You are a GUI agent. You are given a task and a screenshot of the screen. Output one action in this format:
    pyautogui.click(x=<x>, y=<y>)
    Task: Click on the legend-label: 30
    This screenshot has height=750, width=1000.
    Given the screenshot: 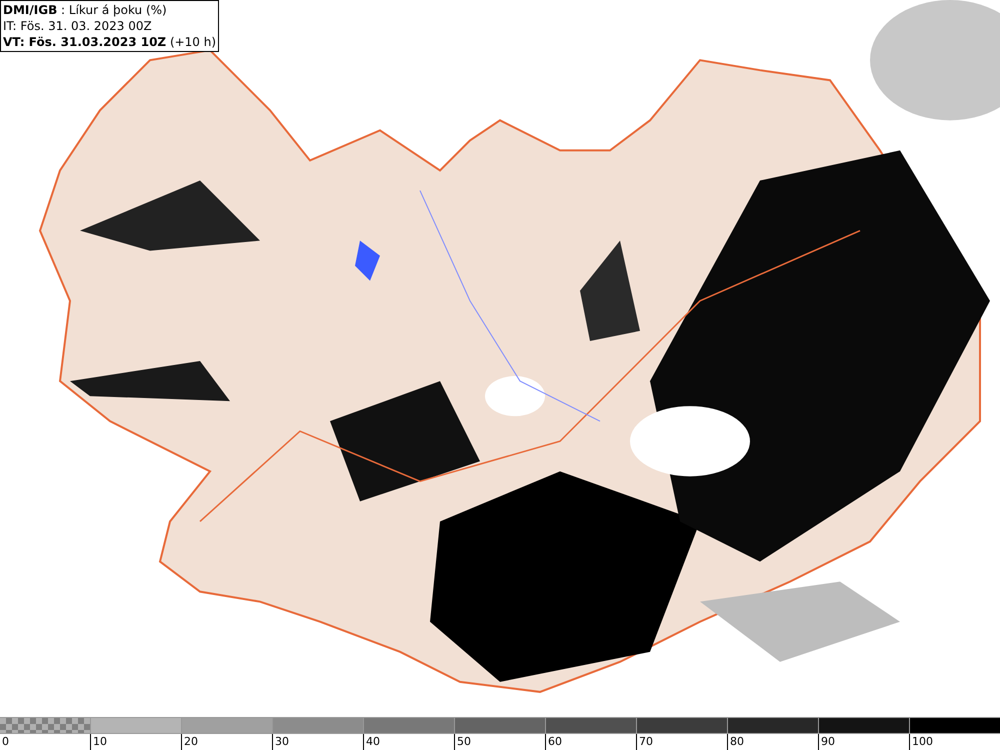 What is the action you would take?
    pyautogui.click(x=282, y=741)
    